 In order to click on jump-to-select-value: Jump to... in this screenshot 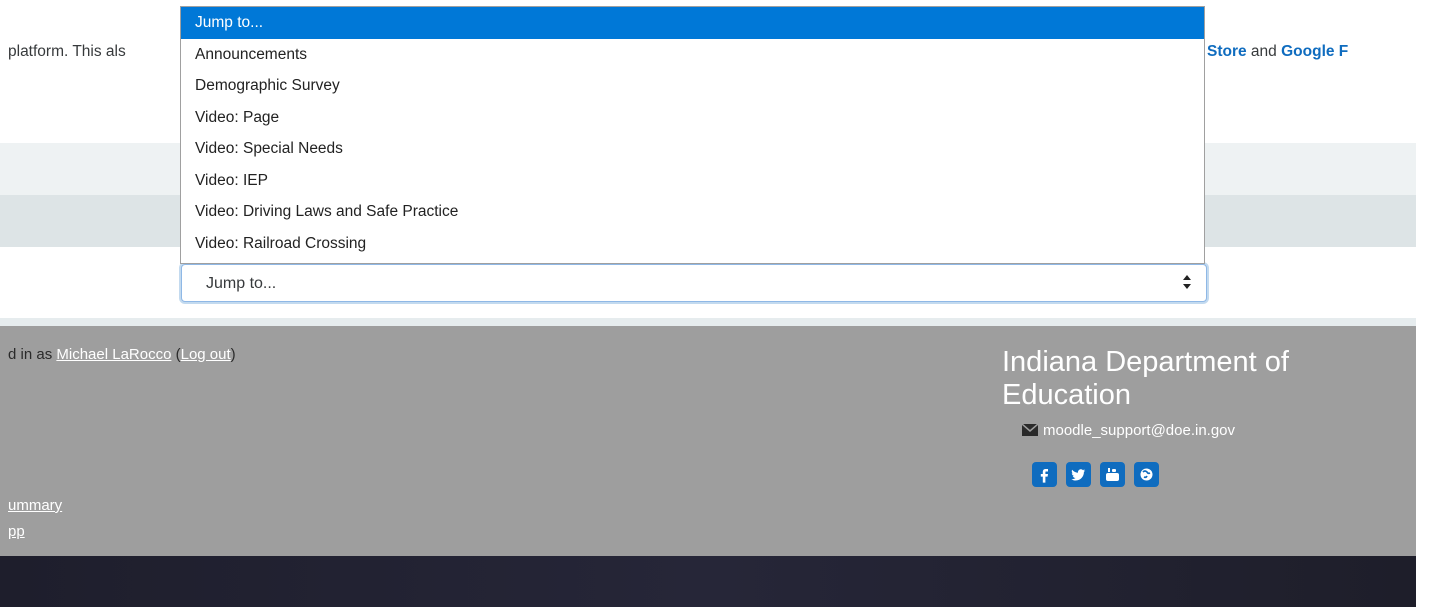, I will do `click(241, 283)`.